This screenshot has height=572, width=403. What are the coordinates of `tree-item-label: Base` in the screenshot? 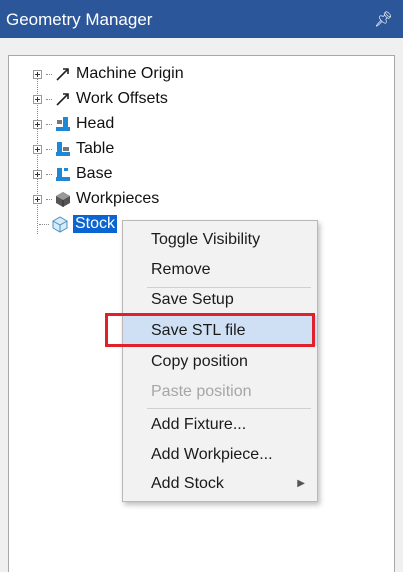 It's located at (94, 173).